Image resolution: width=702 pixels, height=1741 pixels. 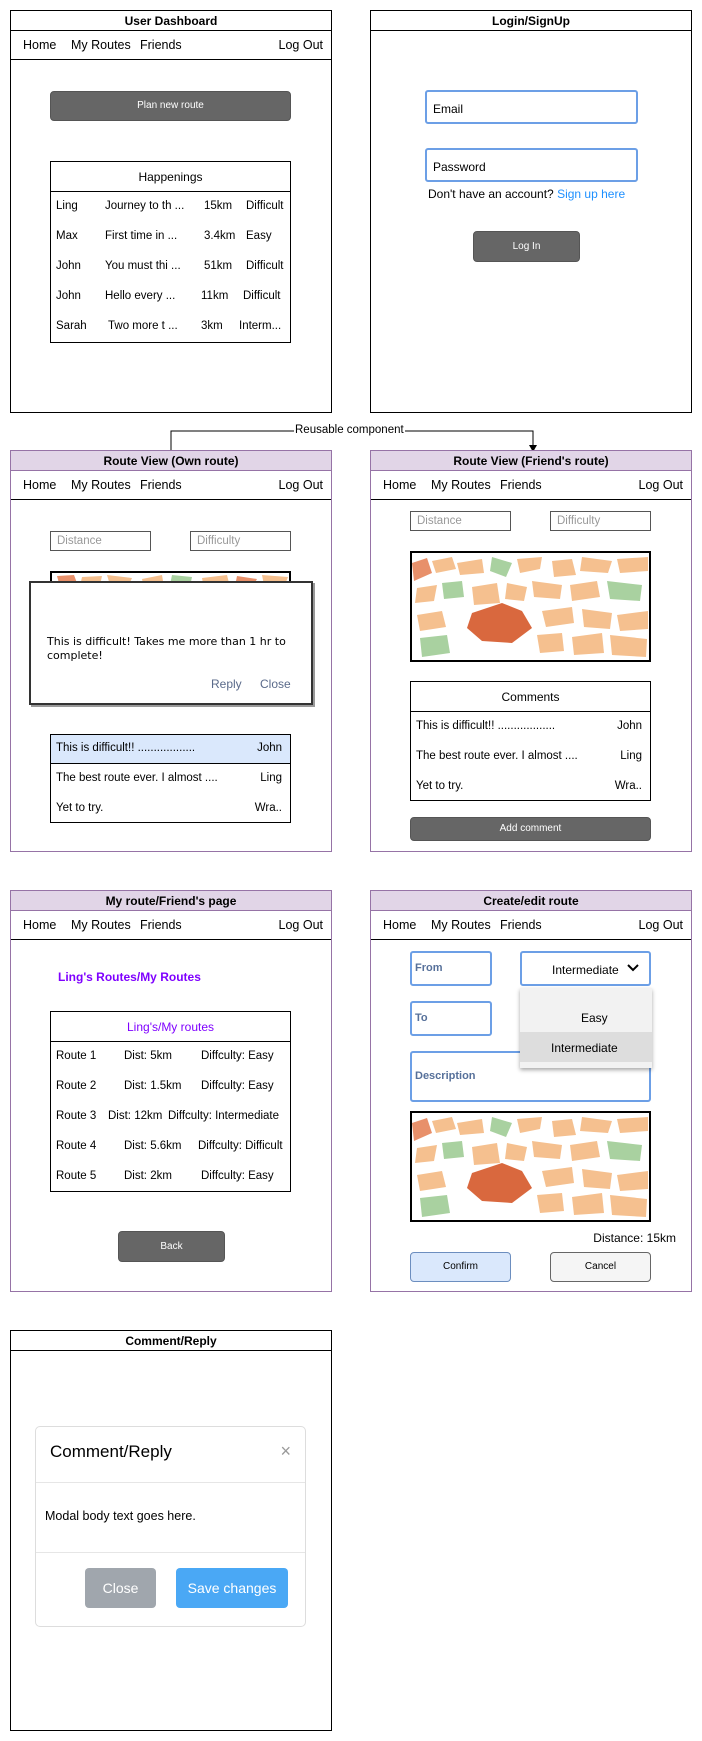 I want to click on distance-readout: Distance: 15km, so click(x=634, y=1238).